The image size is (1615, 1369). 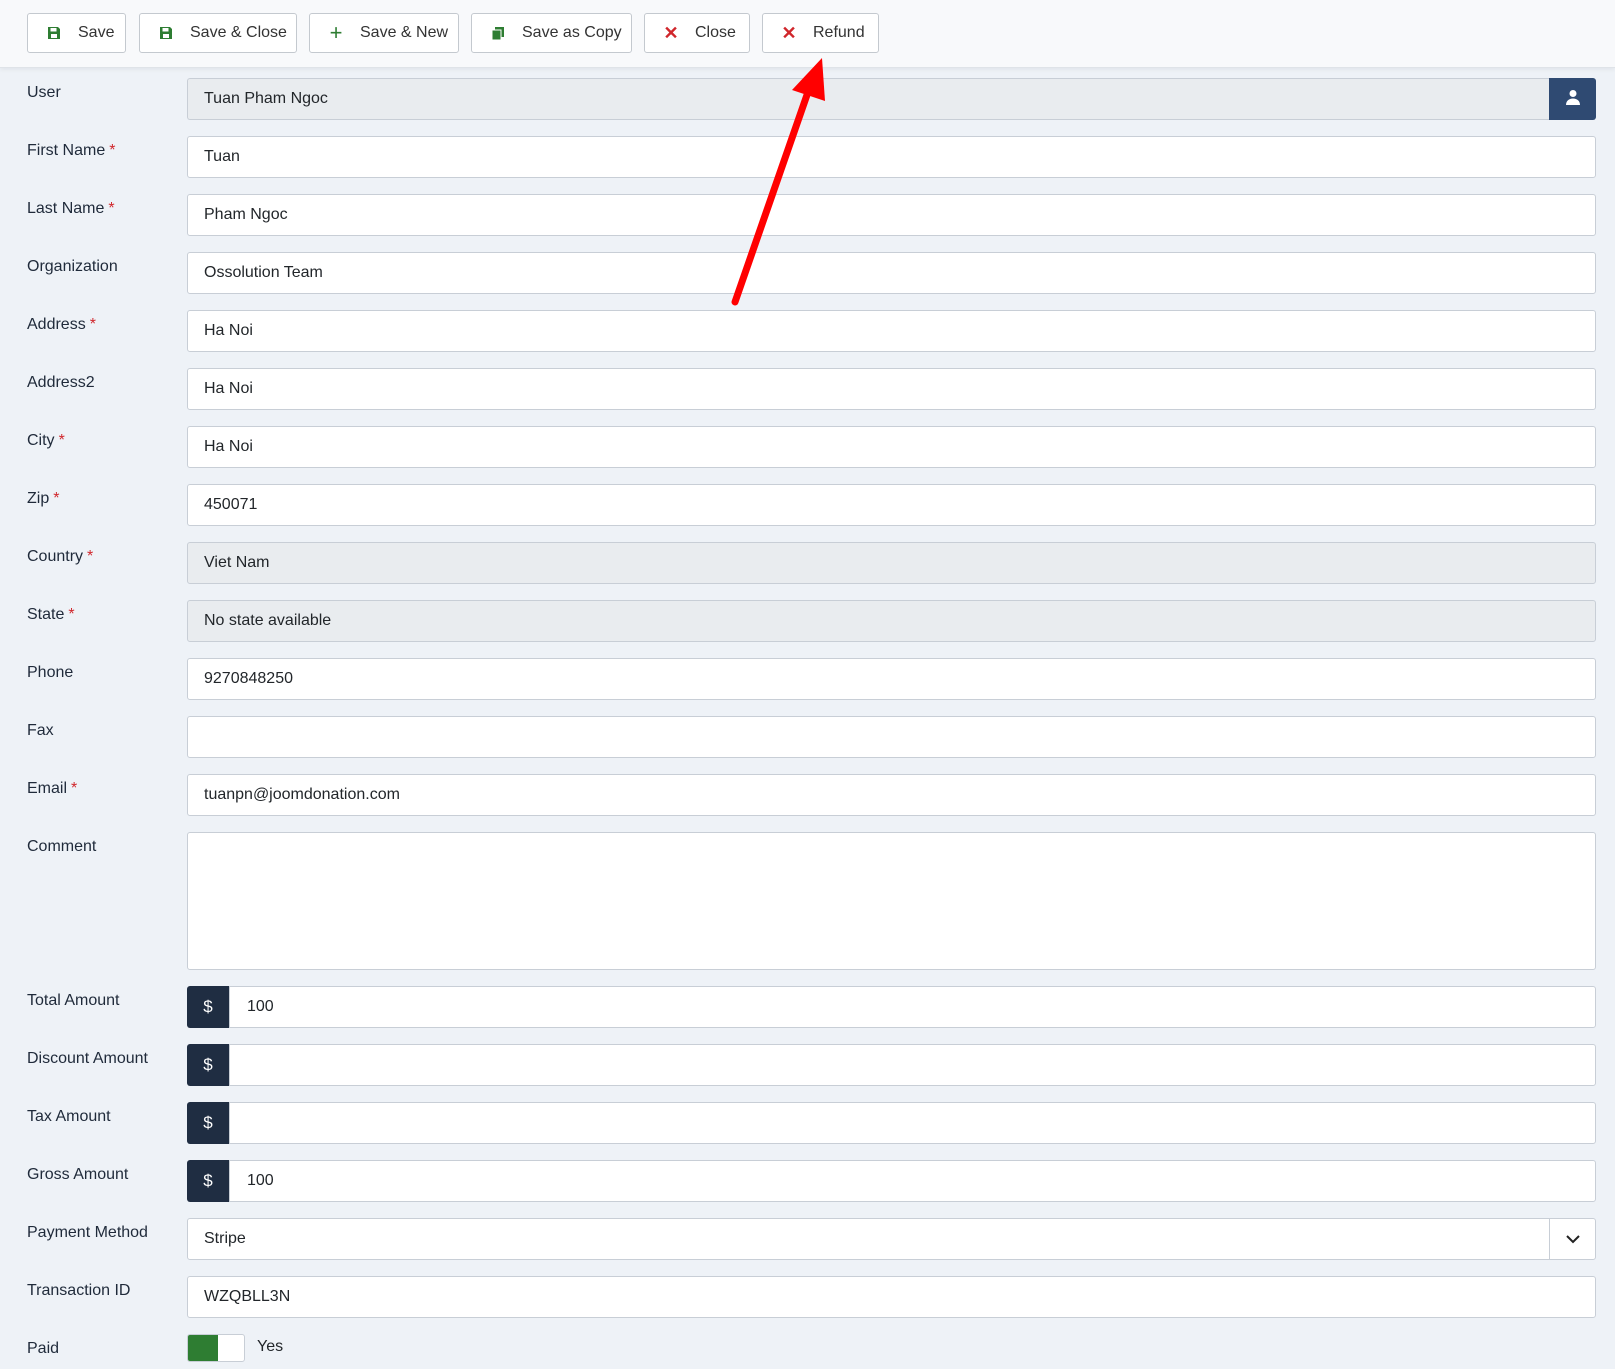 What do you see at coordinates (87, 1232) in the screenshot?
I see `payment-method-label: Payment Method` at bounding box center [87, 1232].